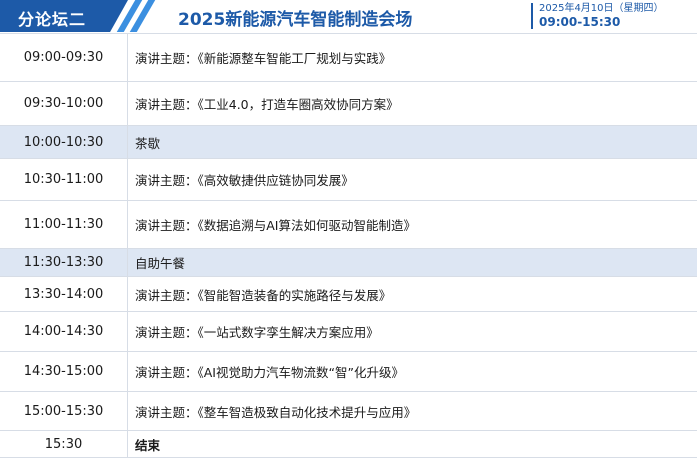 Image resolution: width=700 pixels, height=466 pixels. What do you see at coordinates (148, 143) in the screenshot?
I see `topic-cell: 茶歇` at bounding box center [148, 143].